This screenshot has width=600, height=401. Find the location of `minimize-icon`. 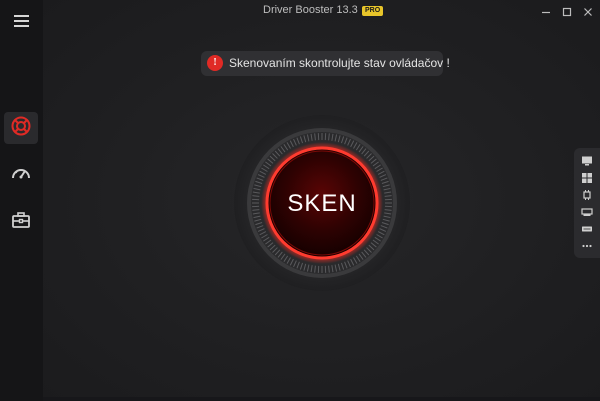

minimize-icon is located at coordinates (546, 11).